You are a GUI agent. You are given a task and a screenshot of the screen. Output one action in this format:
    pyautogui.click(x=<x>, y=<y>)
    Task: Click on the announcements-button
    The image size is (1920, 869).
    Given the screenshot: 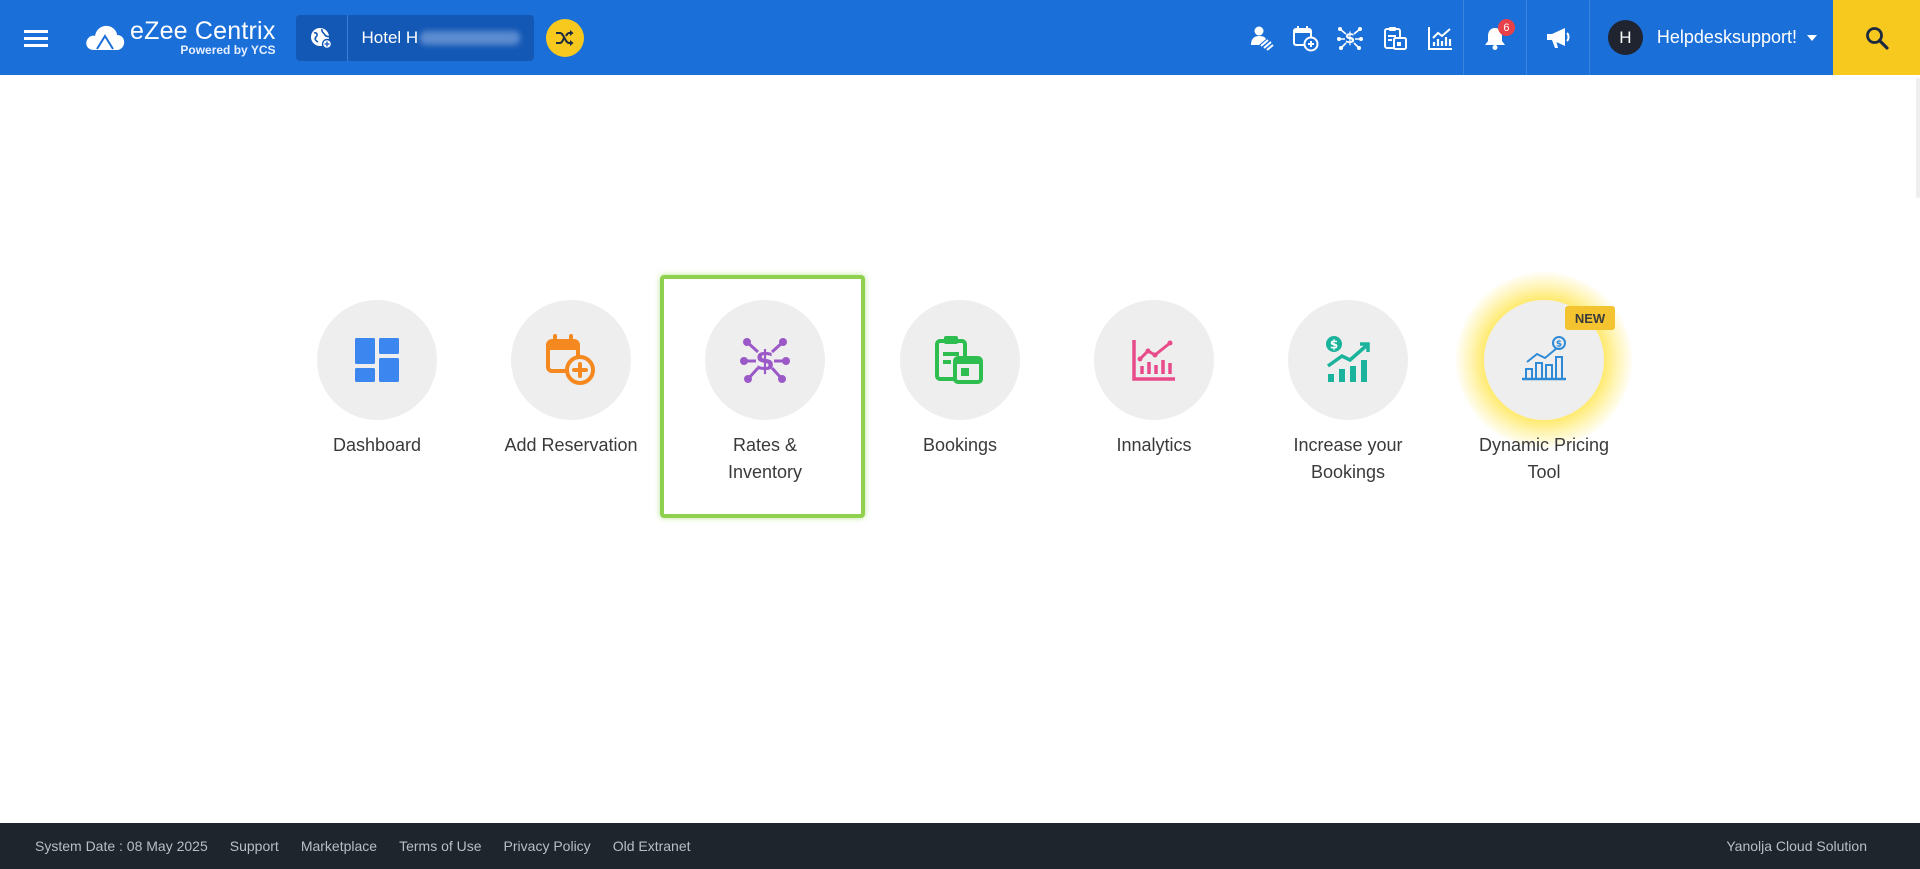 What is the action you would take?
    pyautogui.click(x=1558, y=37)
    